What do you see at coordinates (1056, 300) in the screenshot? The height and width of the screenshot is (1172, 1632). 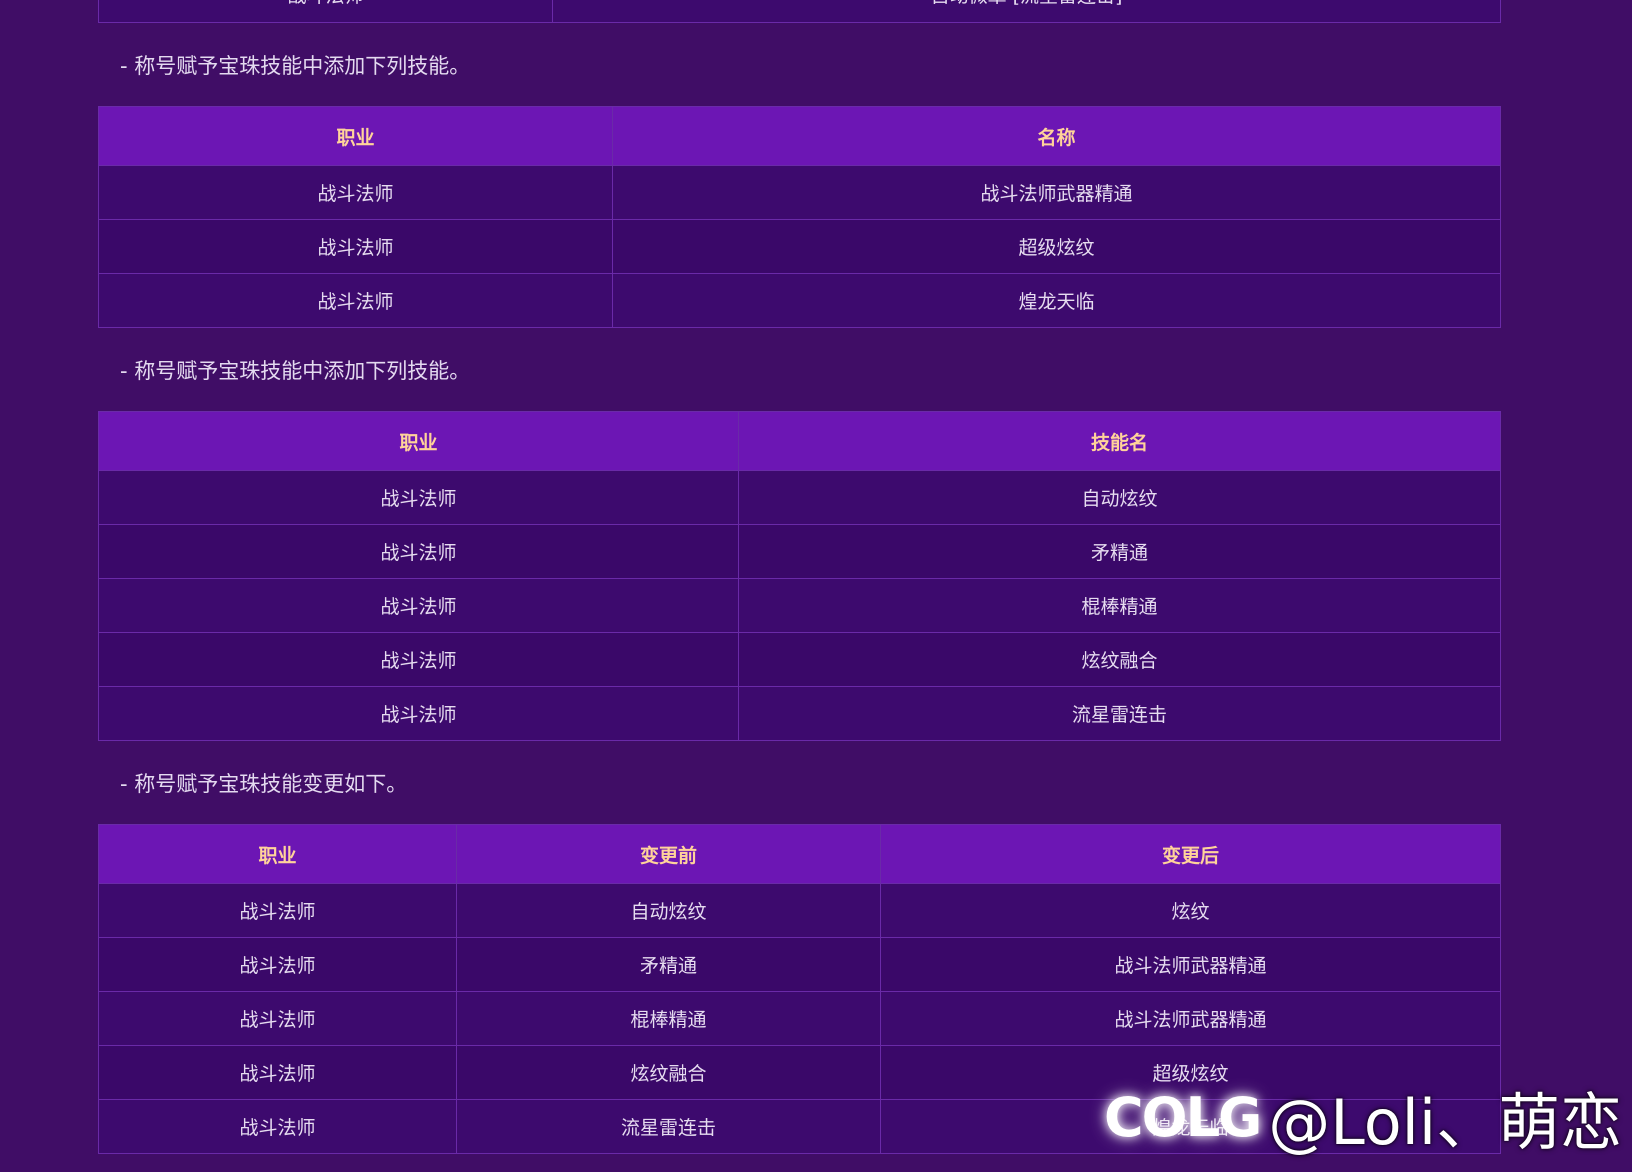 I see `table-cell: 煌龙天临` at bounding box center [1056, 300].